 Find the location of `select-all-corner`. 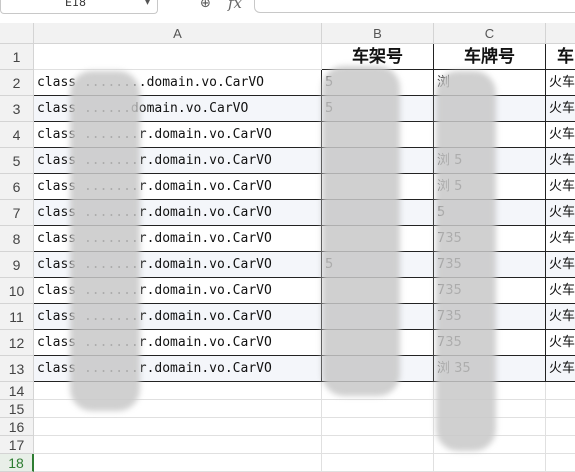

select-all-corner is located at coordinates (17, 33).